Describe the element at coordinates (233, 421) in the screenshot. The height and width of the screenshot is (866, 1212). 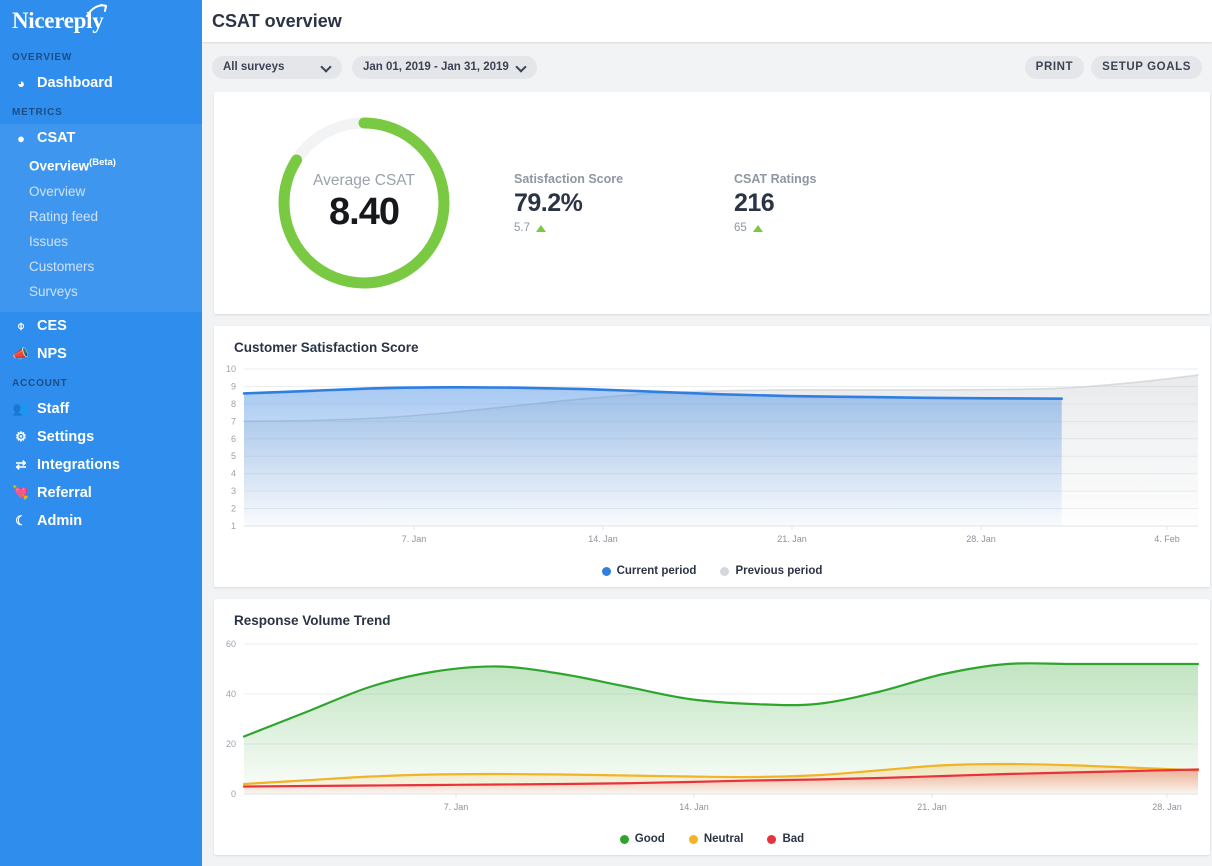
I see `svg-text: 7` at that location.